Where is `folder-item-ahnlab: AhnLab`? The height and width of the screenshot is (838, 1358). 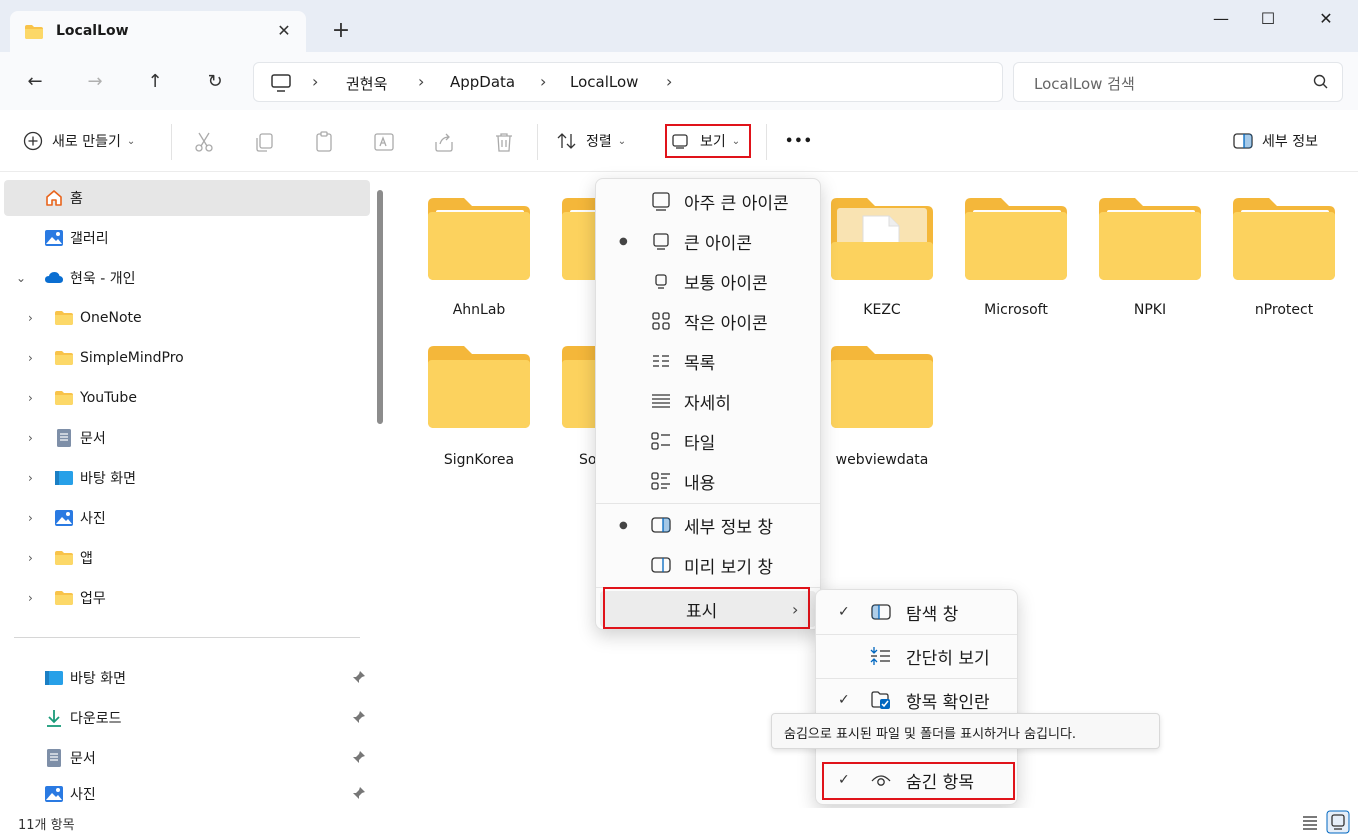 folder-item-ahnlab: AhnLab is located at coordinates (479, 264).